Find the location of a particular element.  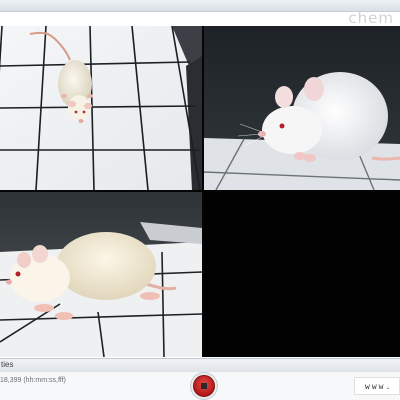

stop-recording-button is located at coordinates (204, 386).